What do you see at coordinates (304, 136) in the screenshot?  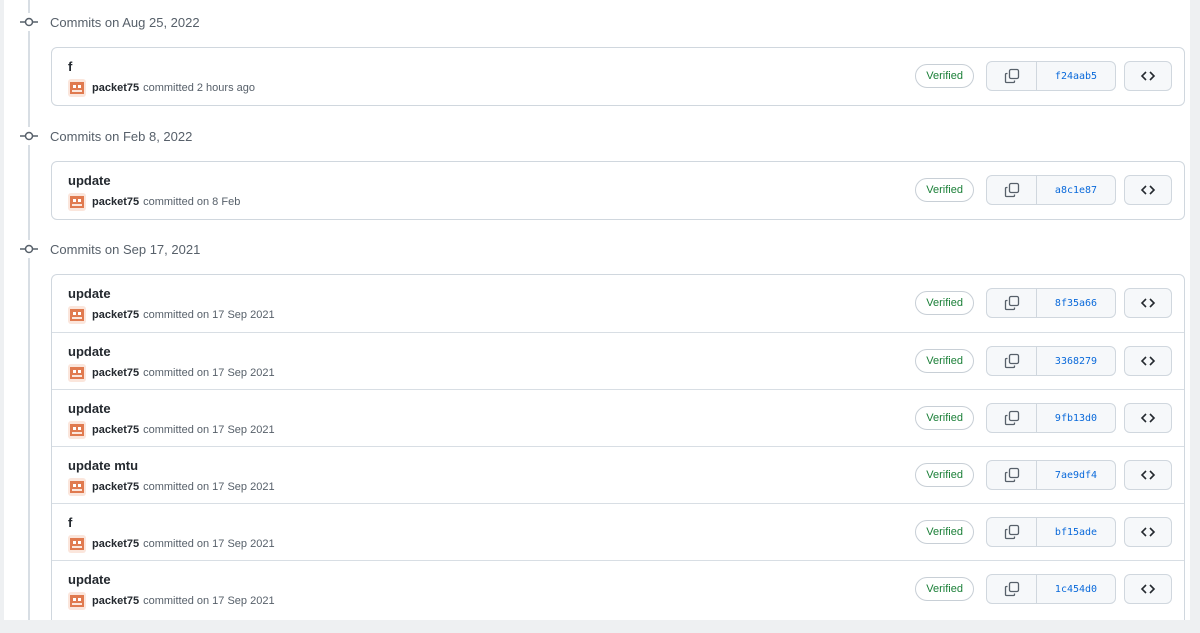 I see `commit-group-header: Commits on Feb 8, 2022` at bounding box center [304, 136].